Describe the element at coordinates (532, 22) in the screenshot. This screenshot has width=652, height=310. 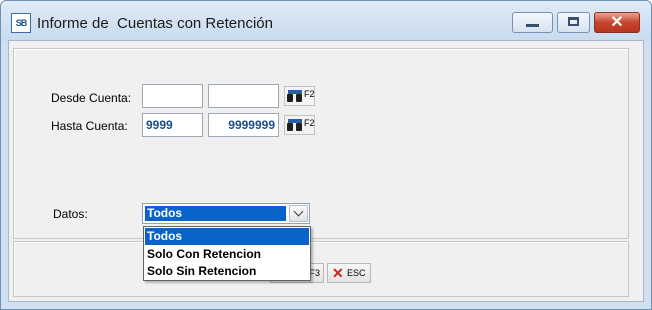
I see `minimize-button` at that location.